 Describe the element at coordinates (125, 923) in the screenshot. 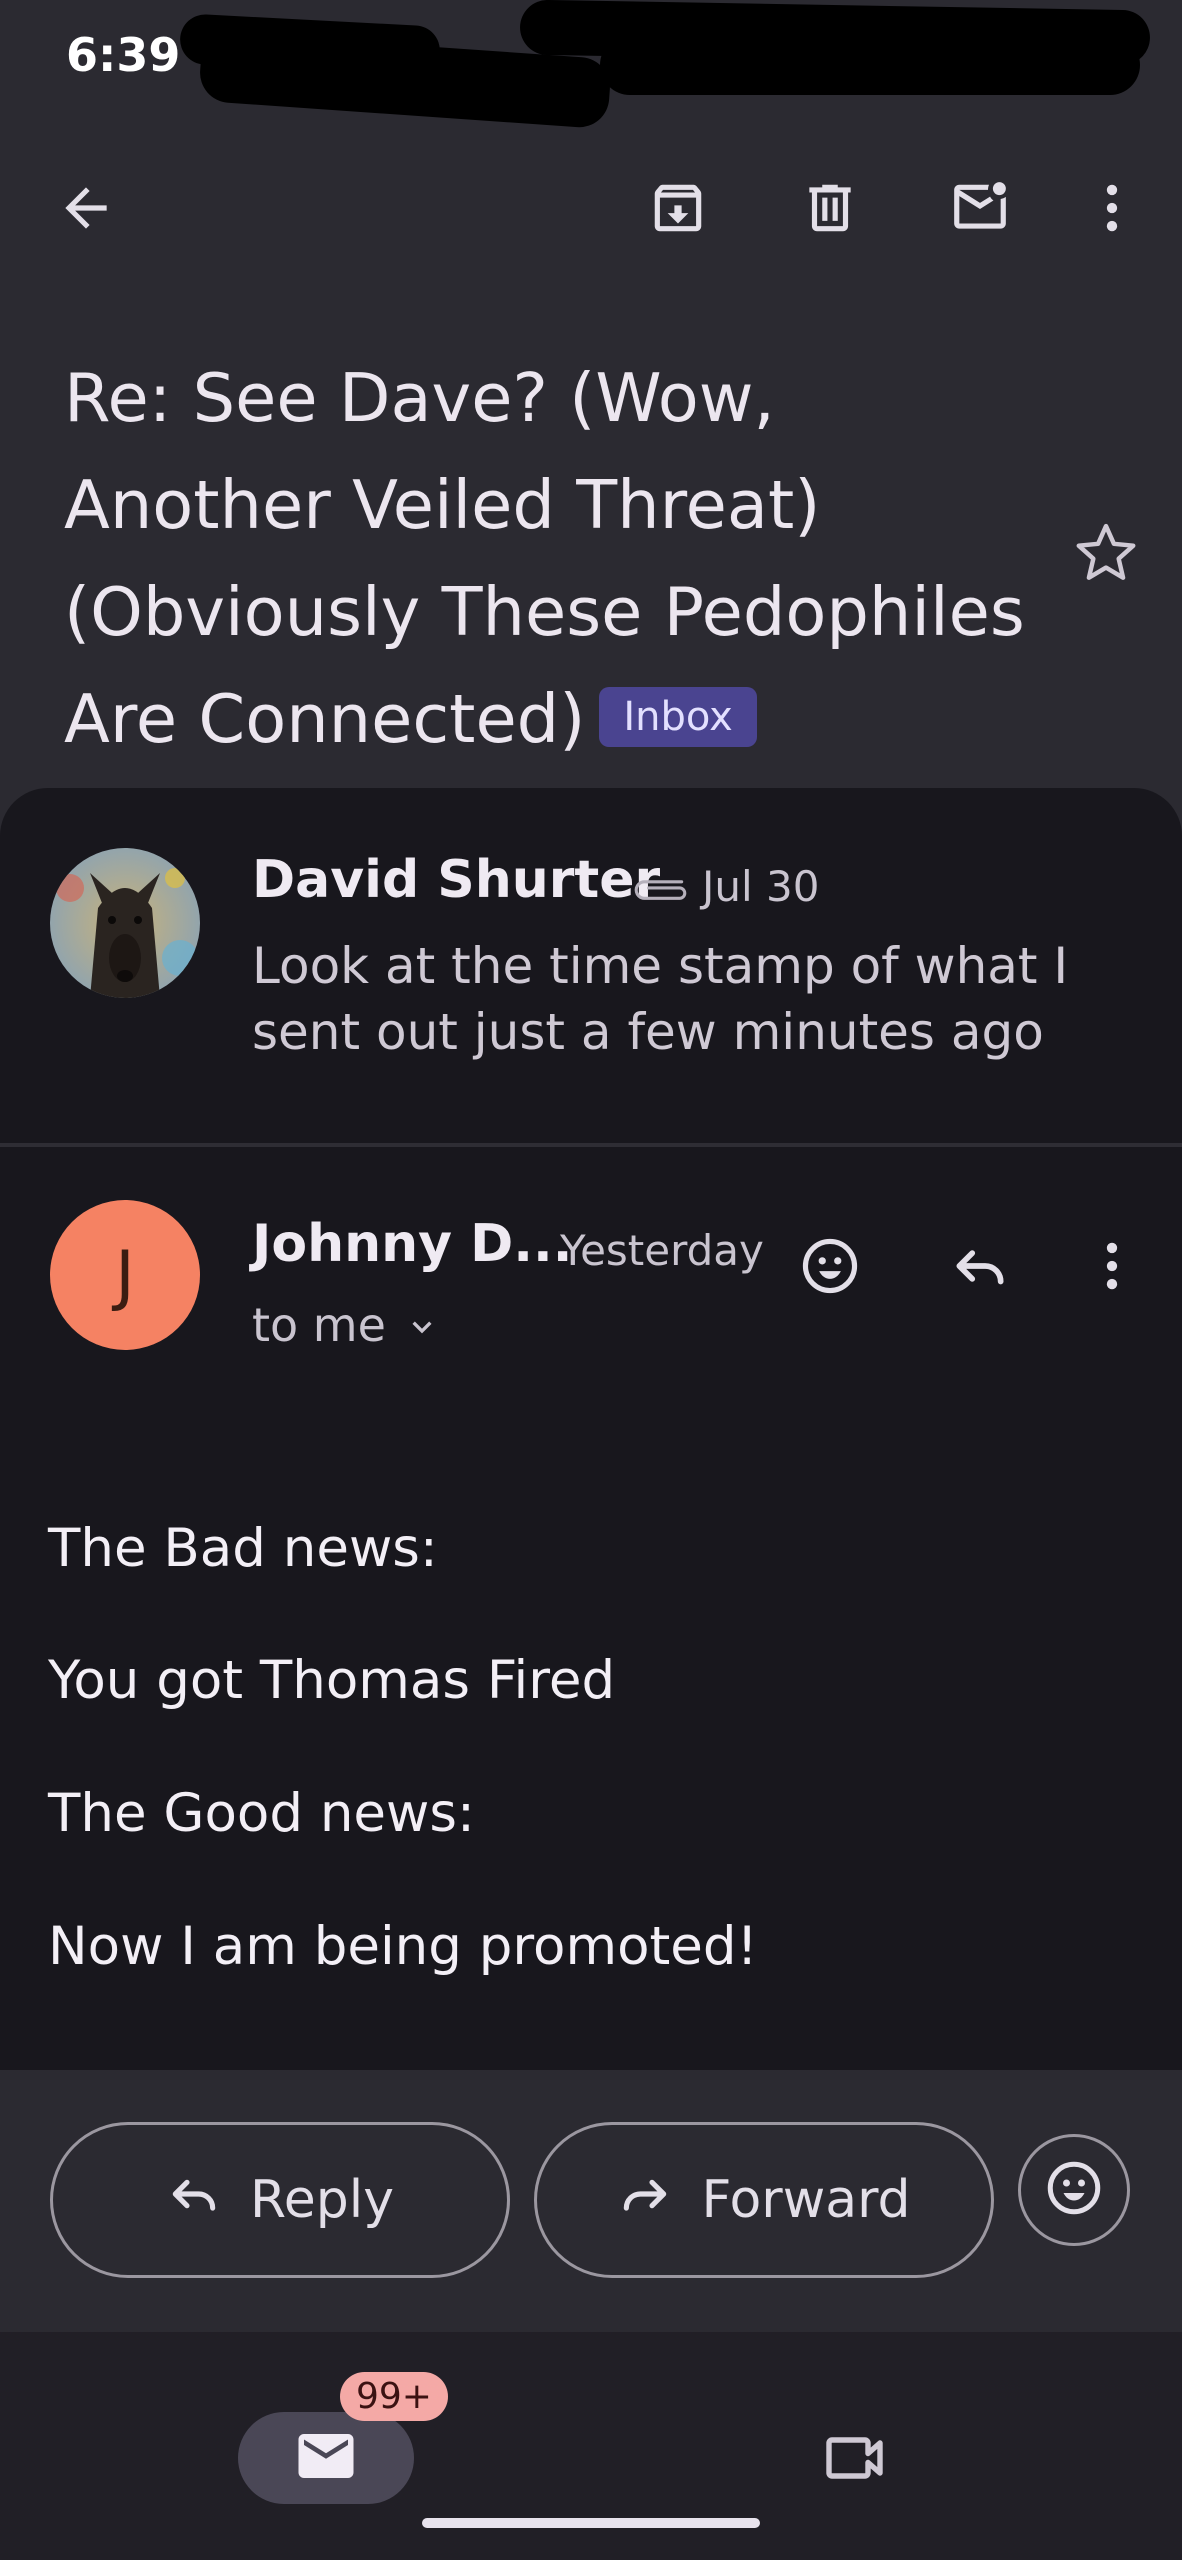

I see `avatar` at that location.